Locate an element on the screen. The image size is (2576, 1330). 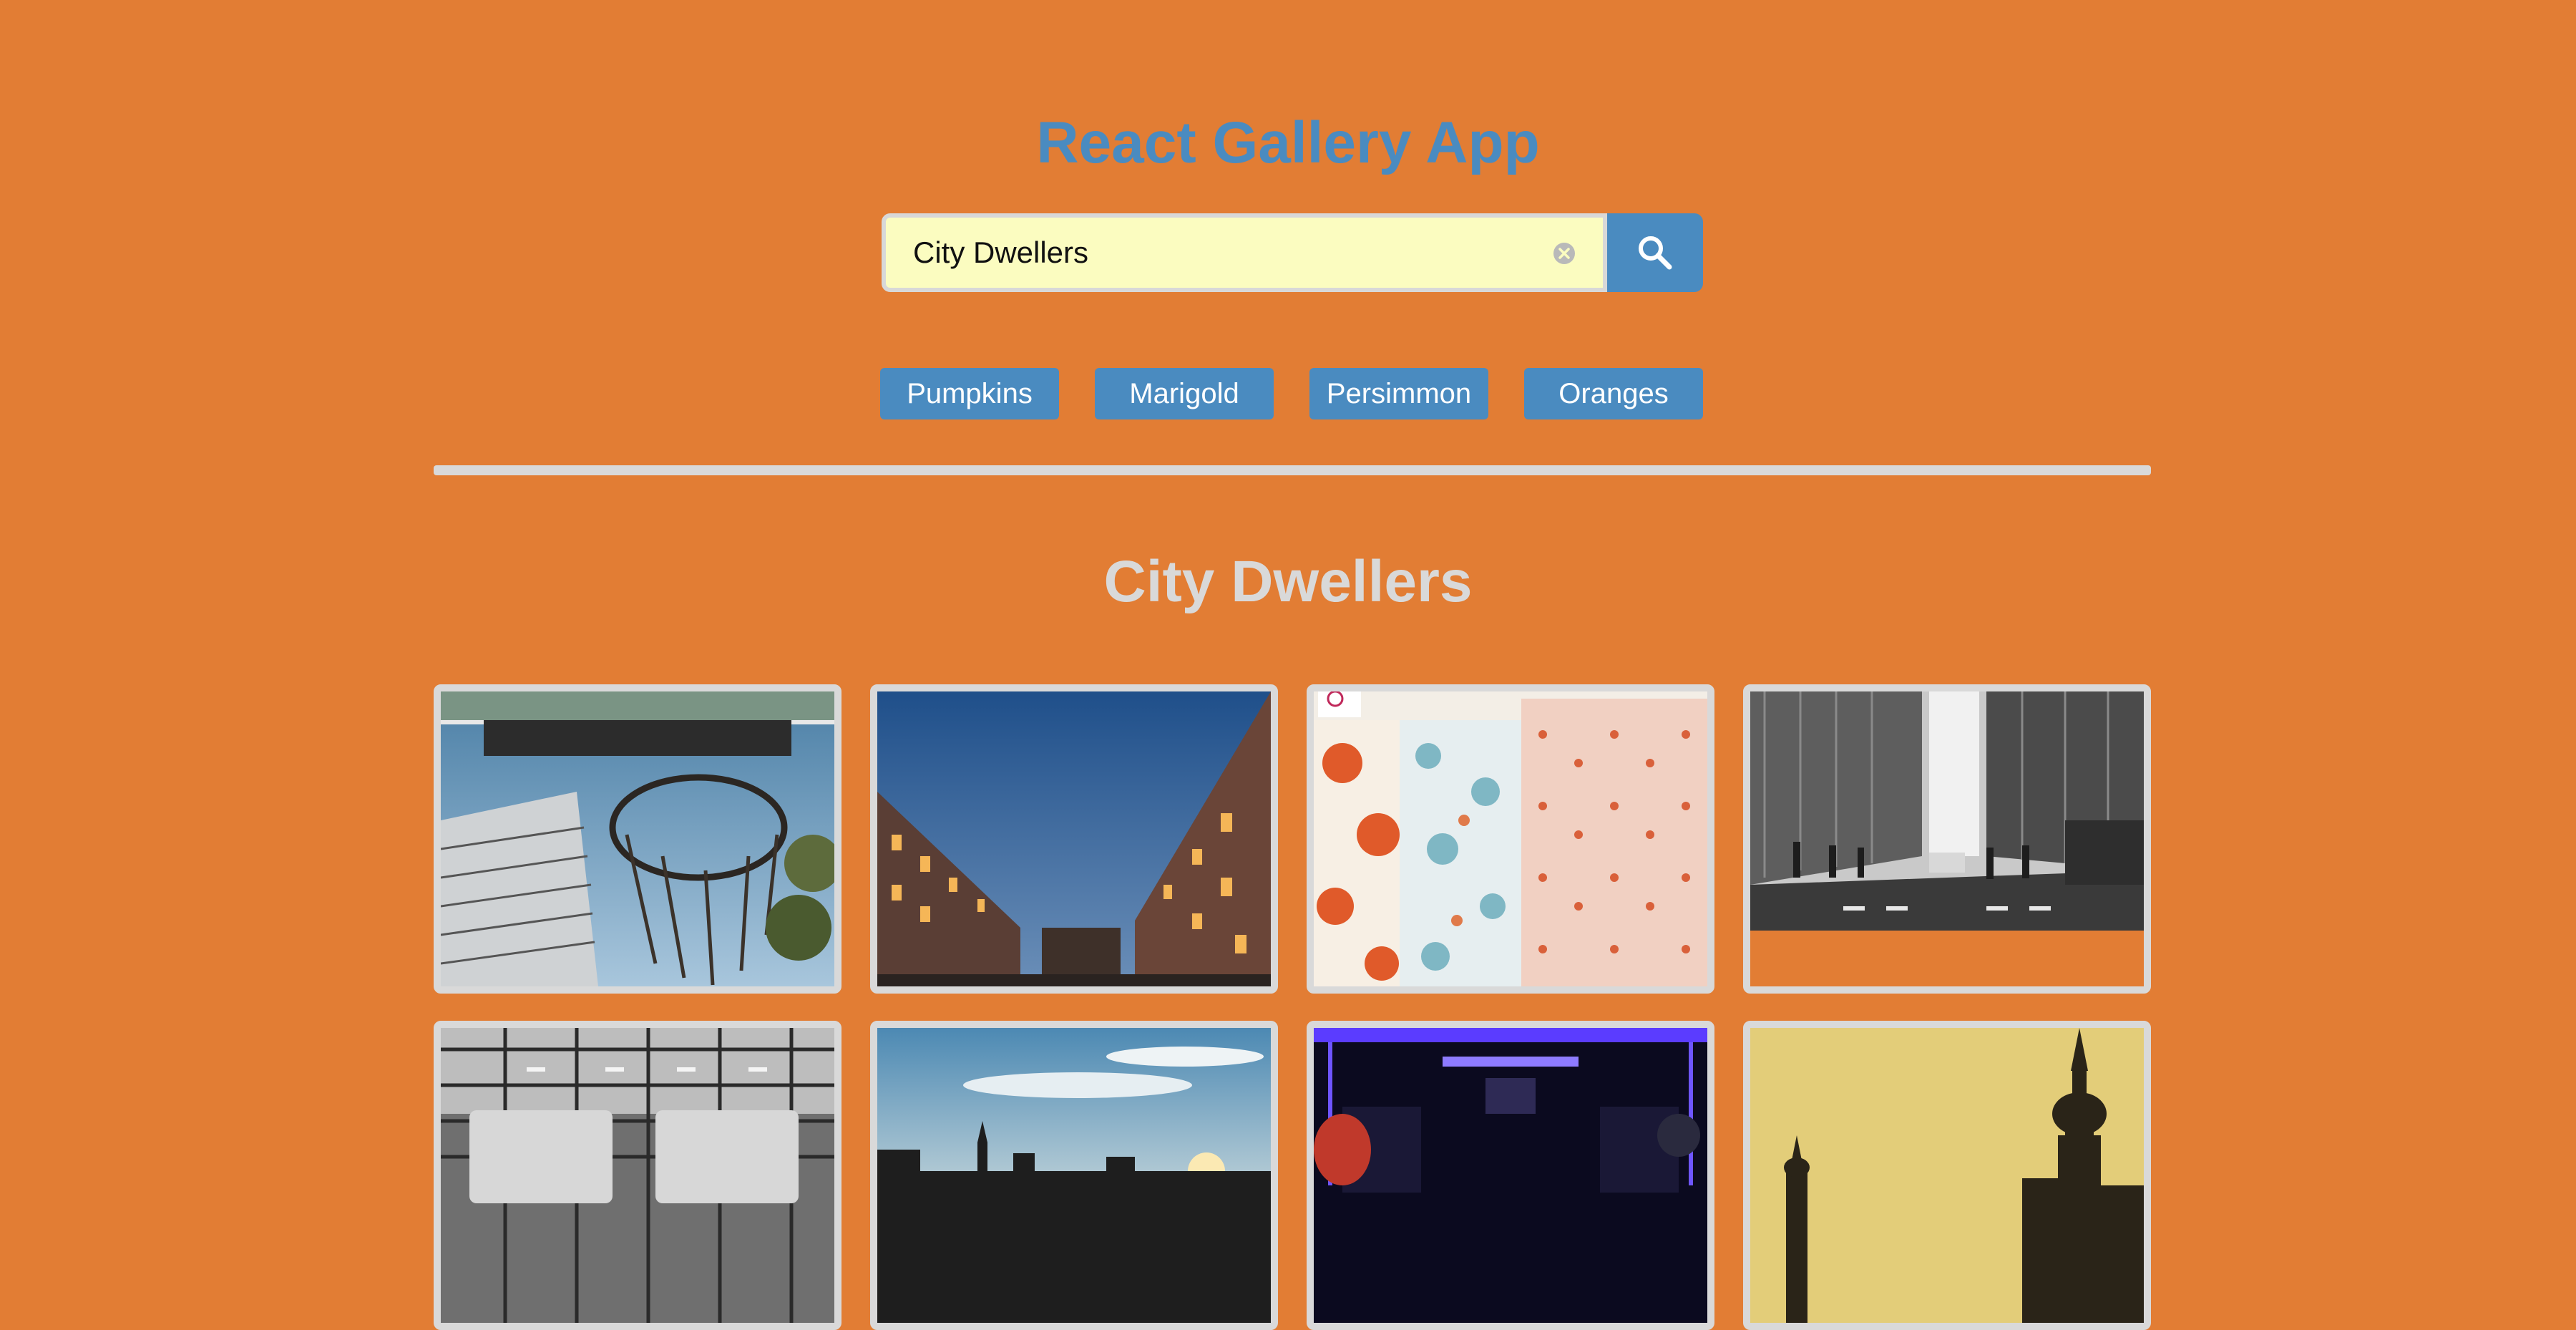
search-button is located at coordinates (1655, 252).